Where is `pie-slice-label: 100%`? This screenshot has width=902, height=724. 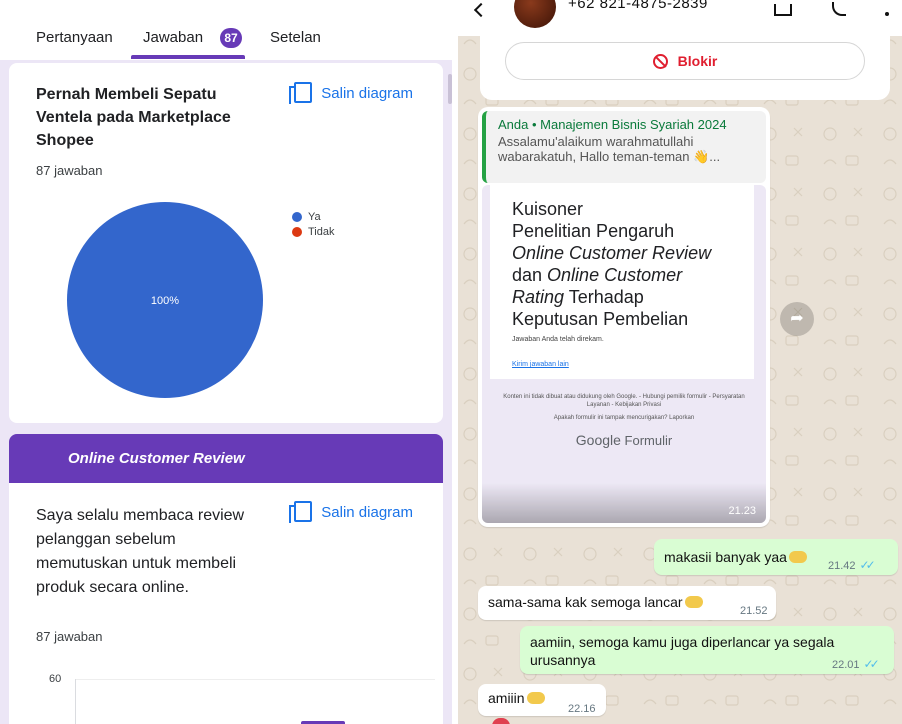 pie-slice-label: 100% is located at coordinates (165, 301).